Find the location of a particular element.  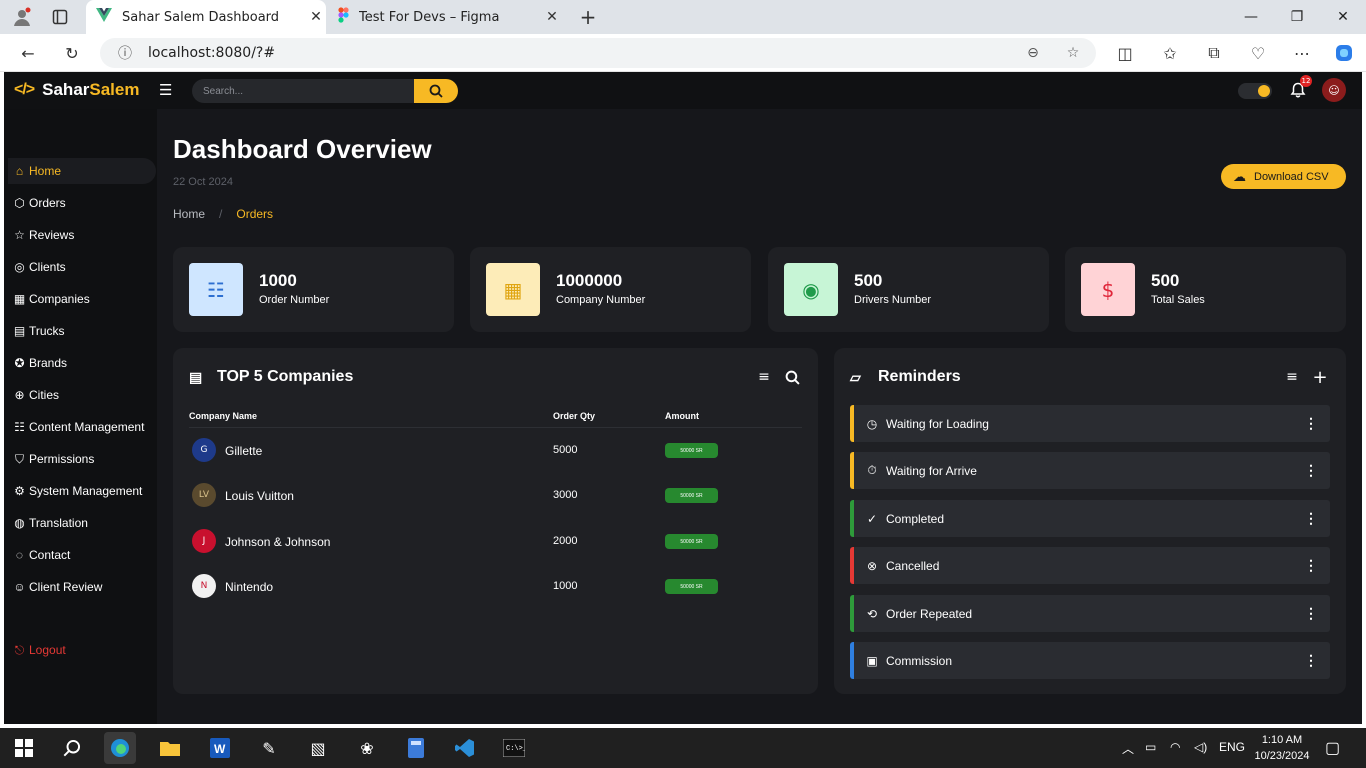

notifications-button: 12 is located at coordinates (1299, 88).